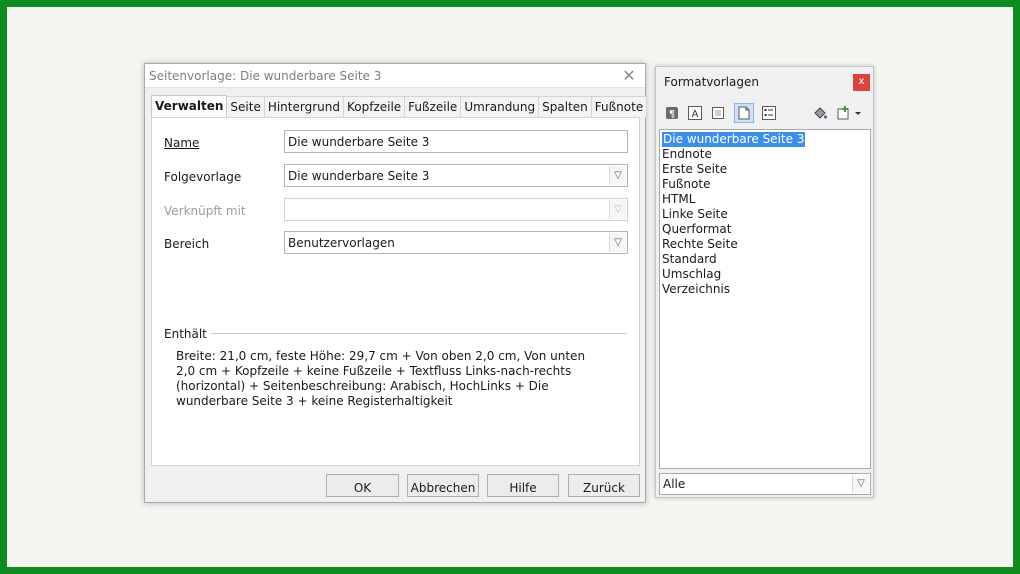 The image size is (1020, 574). What do you see at coordinates (619, 106) in the screenshot?
I see `tab-fussnote: Fußnote` at bounding box center [619, 106].